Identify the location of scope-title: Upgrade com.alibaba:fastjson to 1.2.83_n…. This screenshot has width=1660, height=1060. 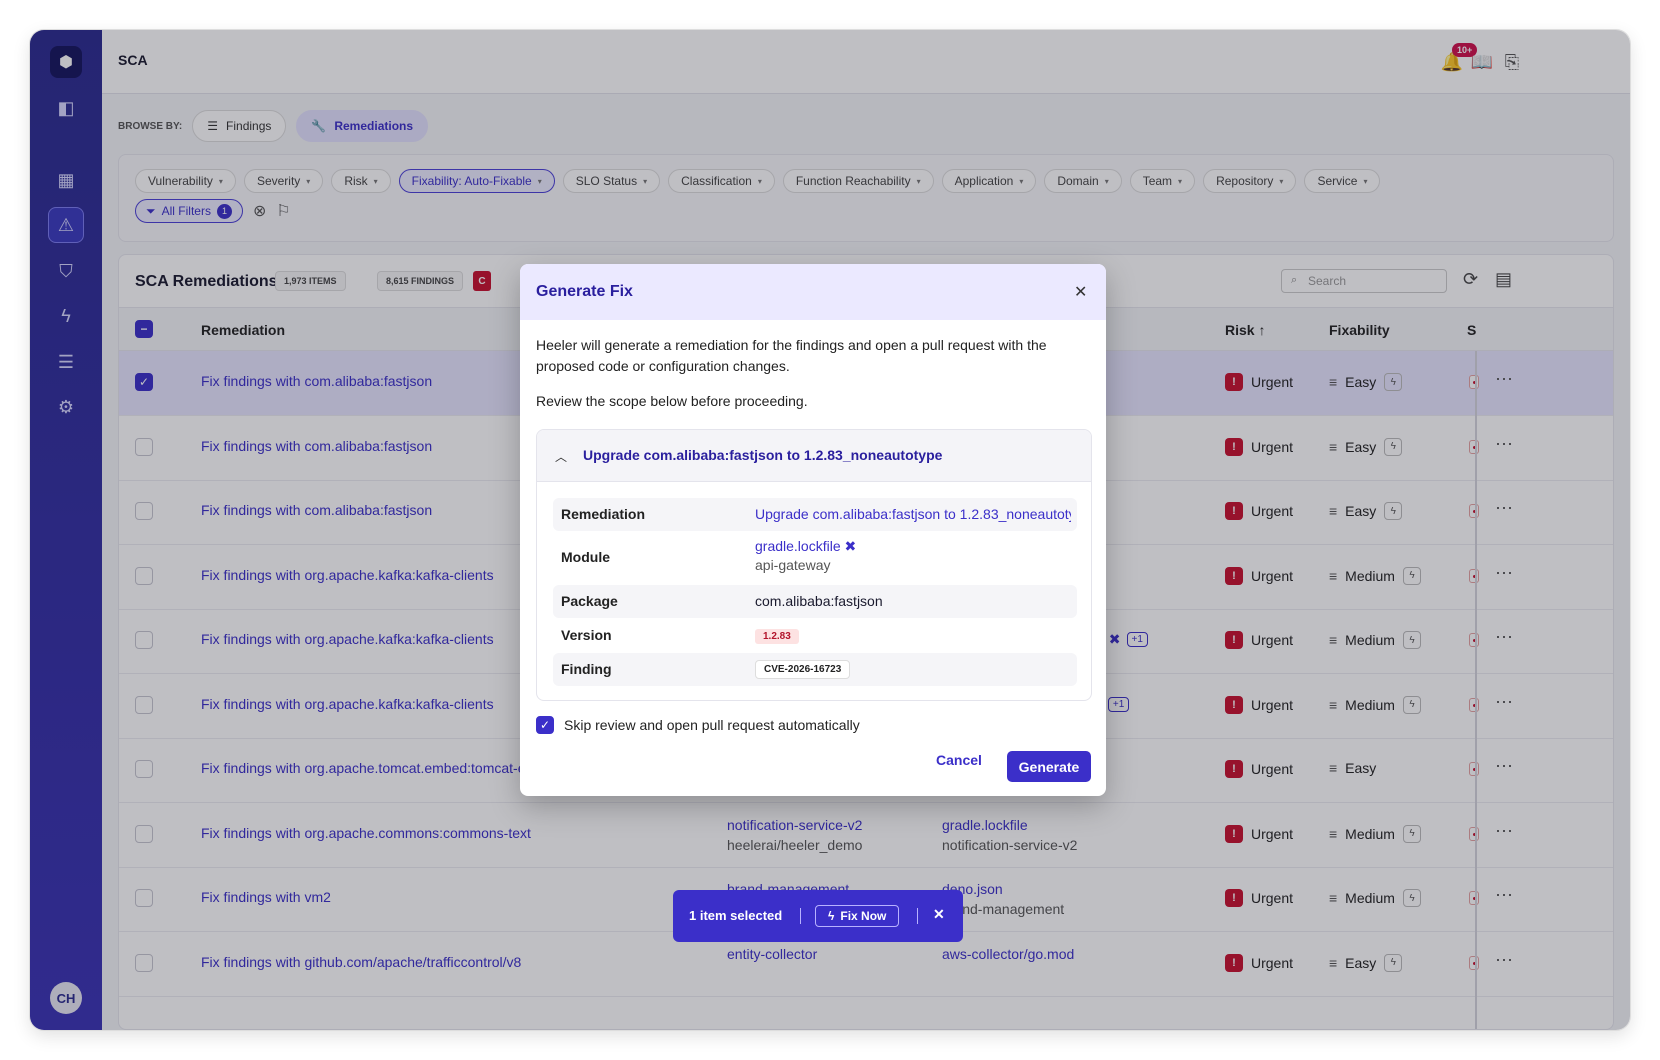
(763, 455).